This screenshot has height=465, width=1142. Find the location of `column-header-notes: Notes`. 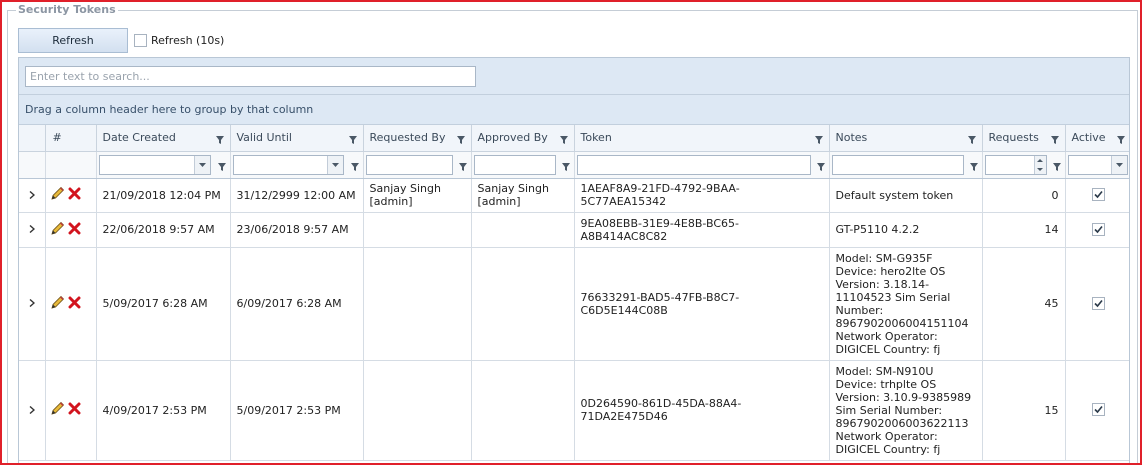

column-header-notes: Notes is located at coordinates (906, 138).